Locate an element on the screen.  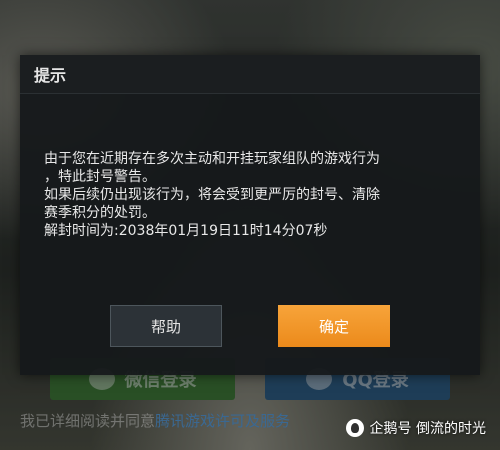
dialog-buttons: 帮助 确定 is located at coordinates (250, 326).